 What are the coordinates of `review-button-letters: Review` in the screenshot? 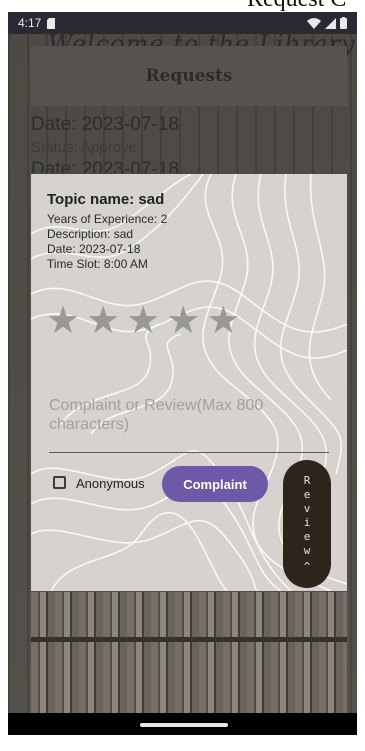 It's located at (307, 515).